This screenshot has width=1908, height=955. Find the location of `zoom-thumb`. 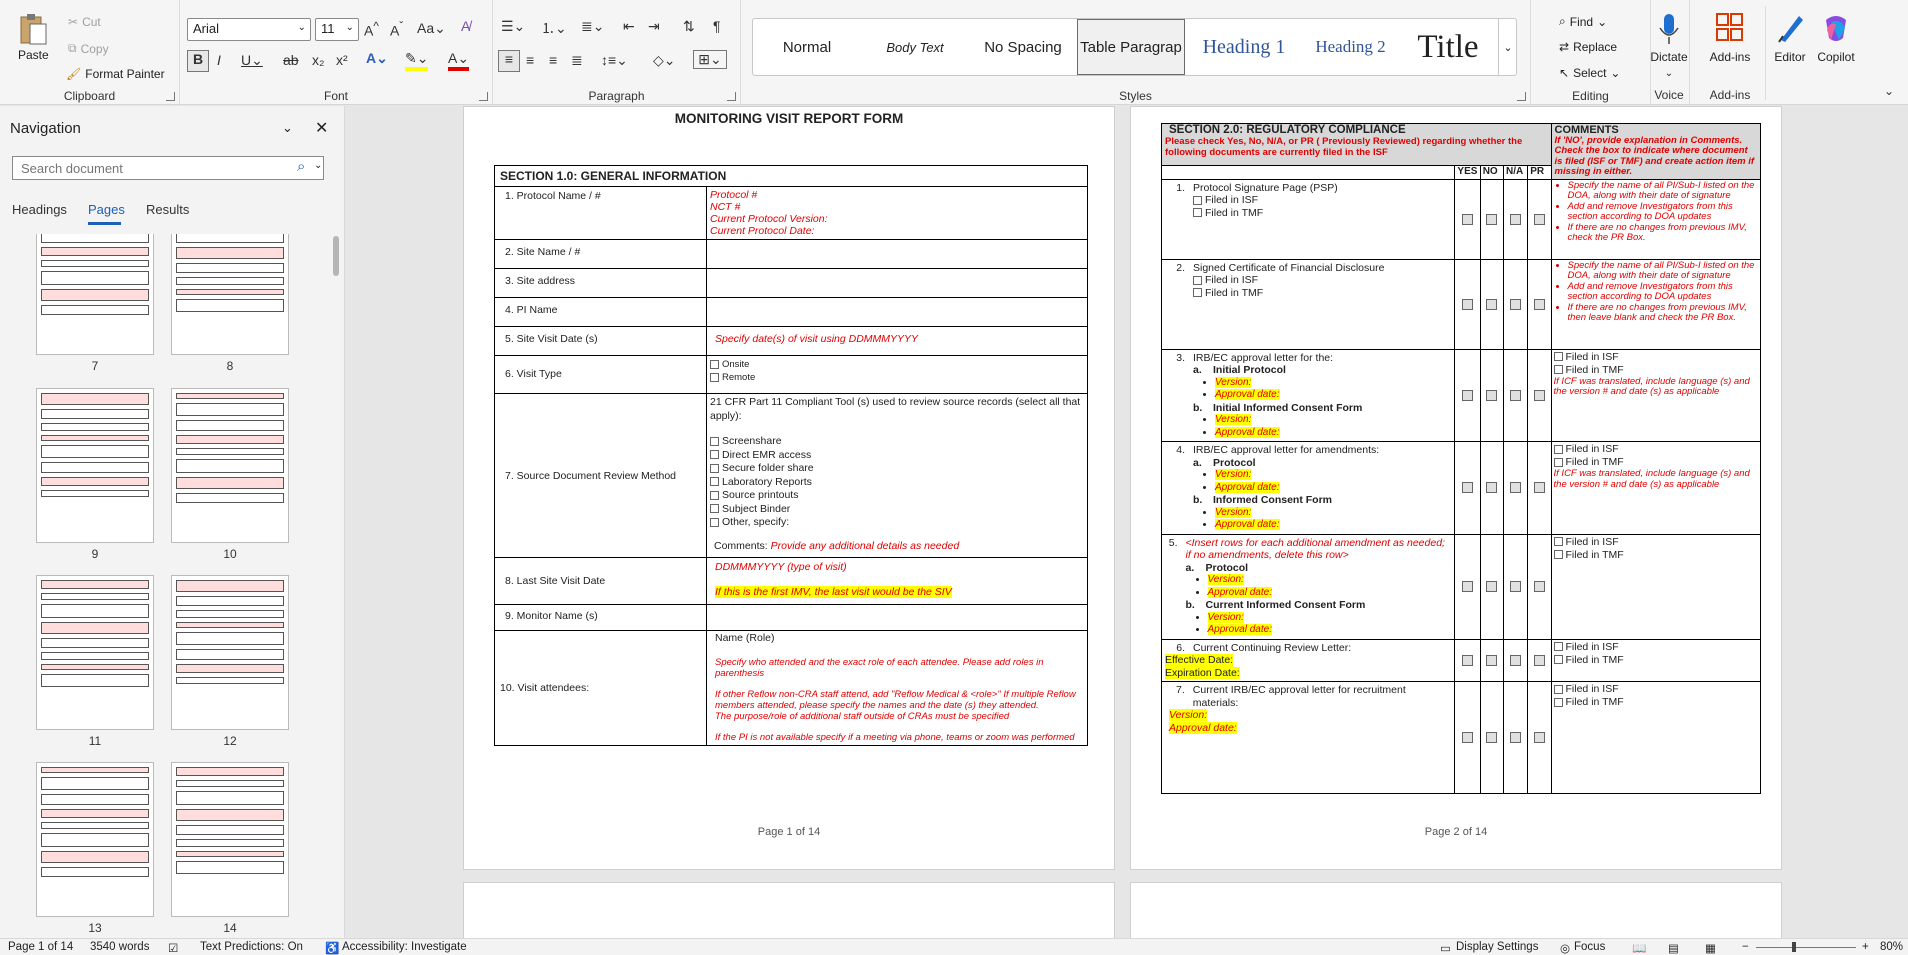

zoom-thumb is located at coordinates (1794, 947).